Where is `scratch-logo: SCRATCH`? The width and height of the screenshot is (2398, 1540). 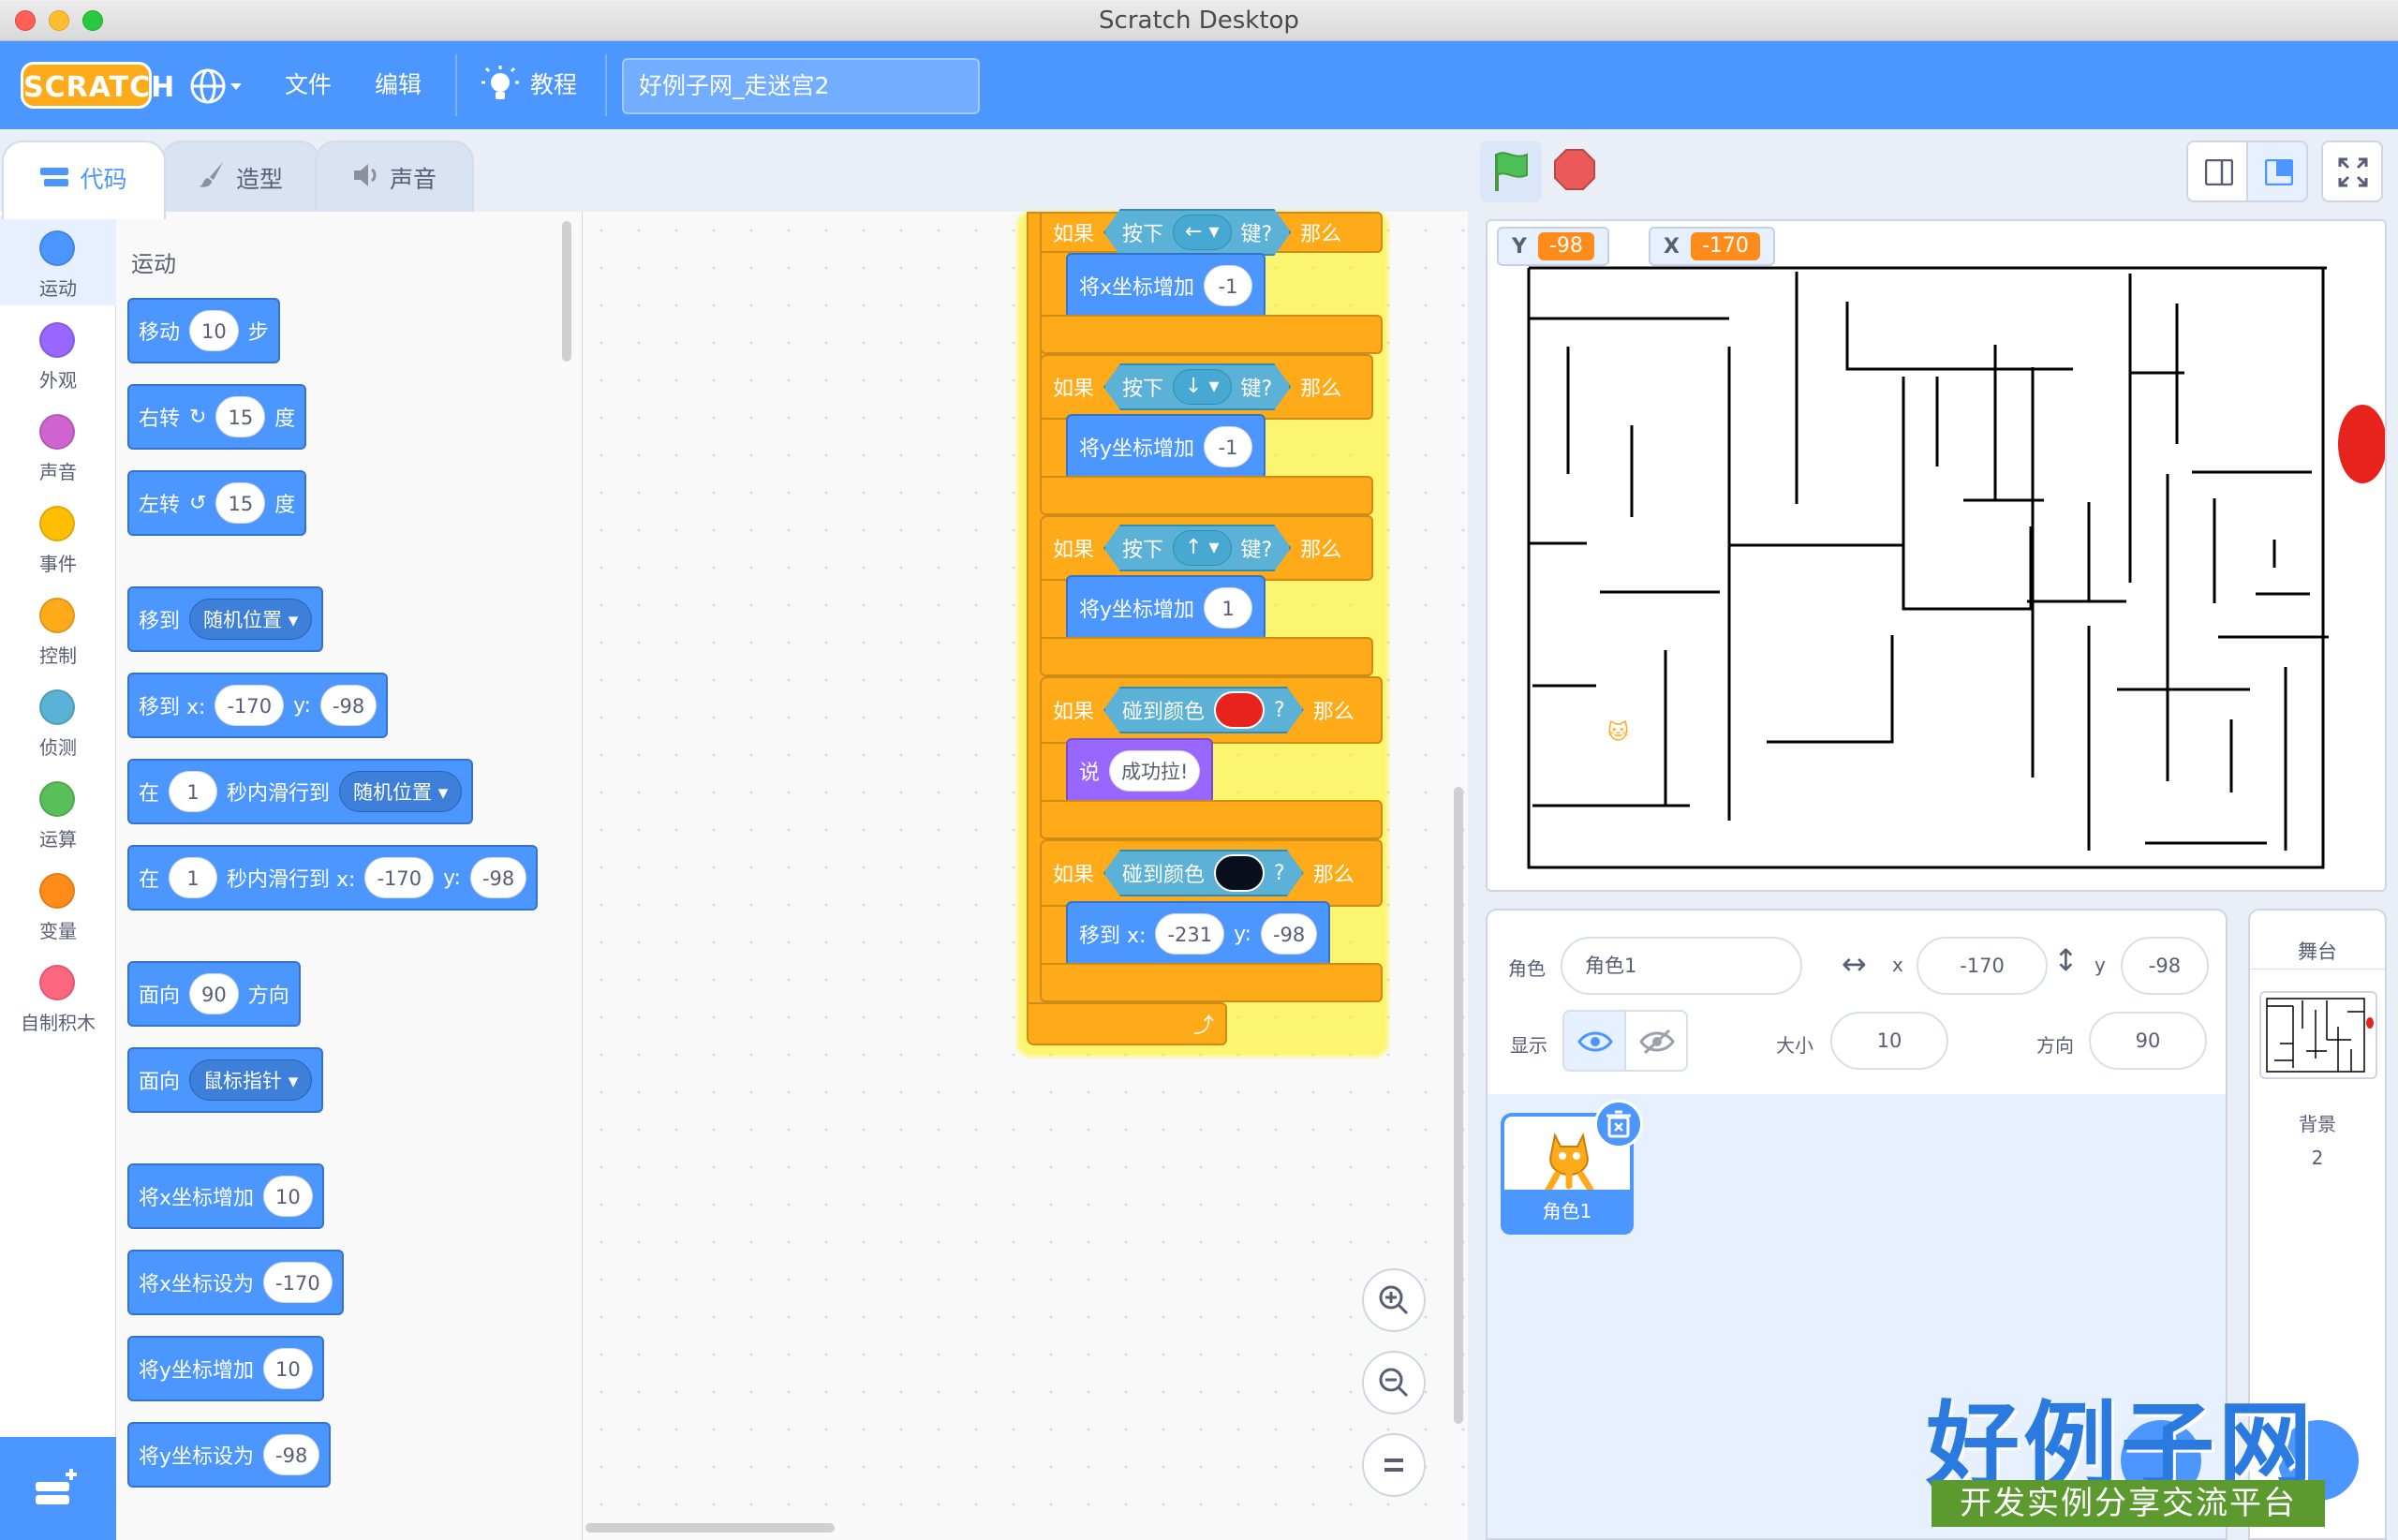 scratch-logo: SCRATCH is located at coordinates (97, 85).